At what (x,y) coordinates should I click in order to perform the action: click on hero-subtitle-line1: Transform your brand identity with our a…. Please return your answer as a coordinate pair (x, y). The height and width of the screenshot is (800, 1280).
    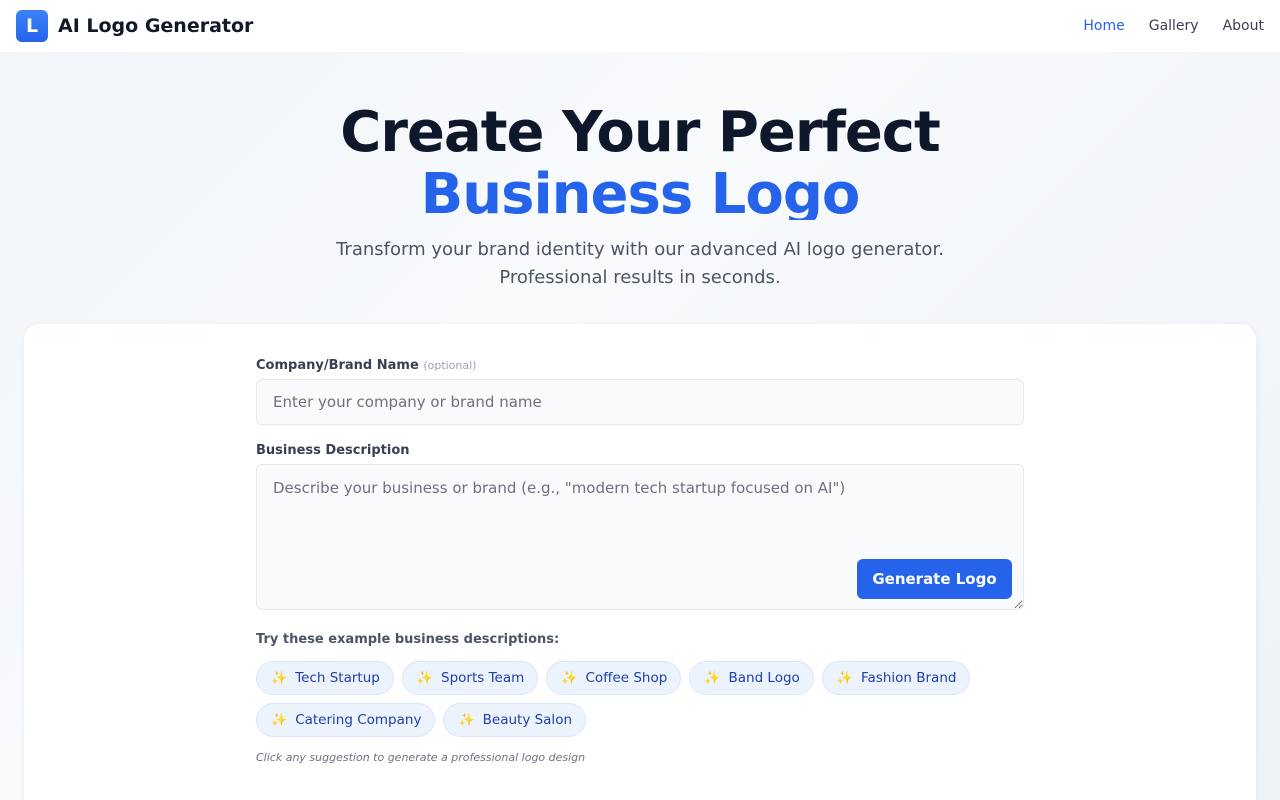
    Looking at the image, I should click on (640, 249).